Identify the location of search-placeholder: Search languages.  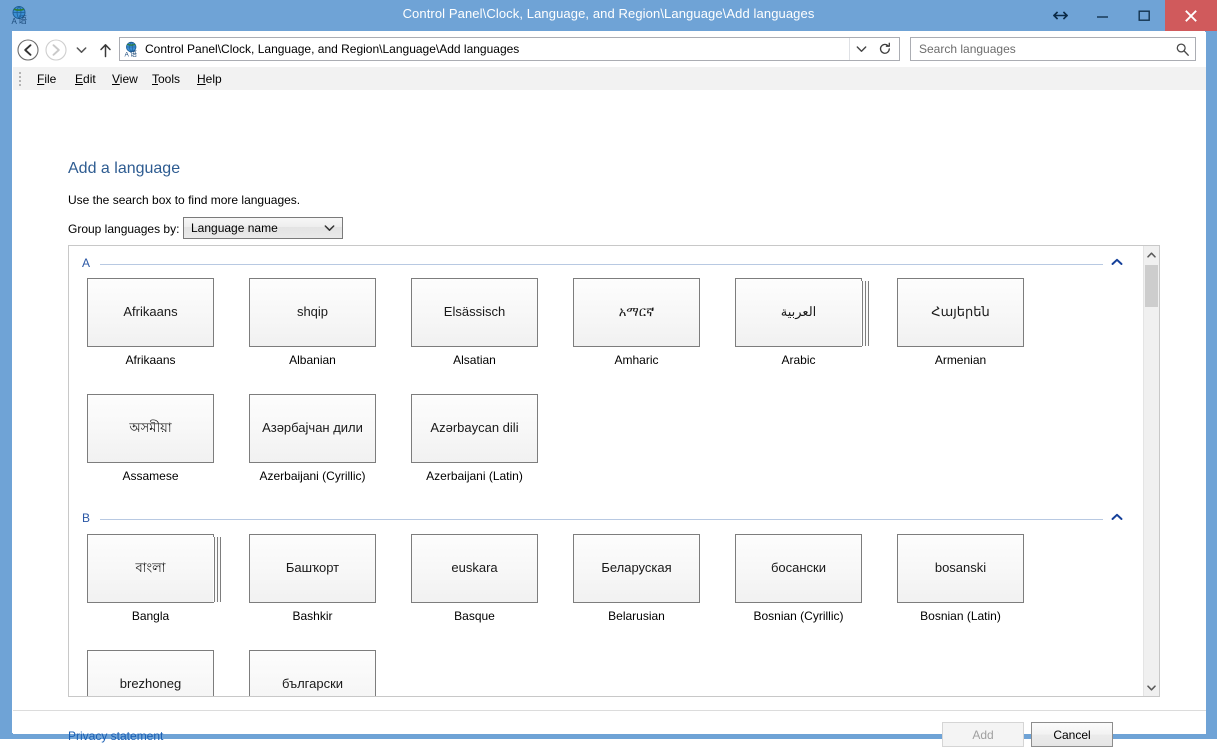
(967, 49).